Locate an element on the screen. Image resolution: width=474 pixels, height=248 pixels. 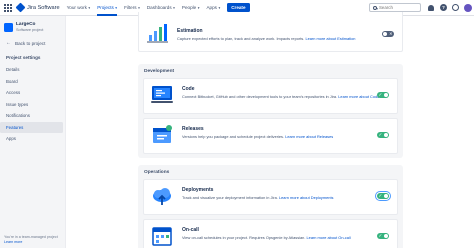
estimation-chart-icon is located at coordinates (157, 33).